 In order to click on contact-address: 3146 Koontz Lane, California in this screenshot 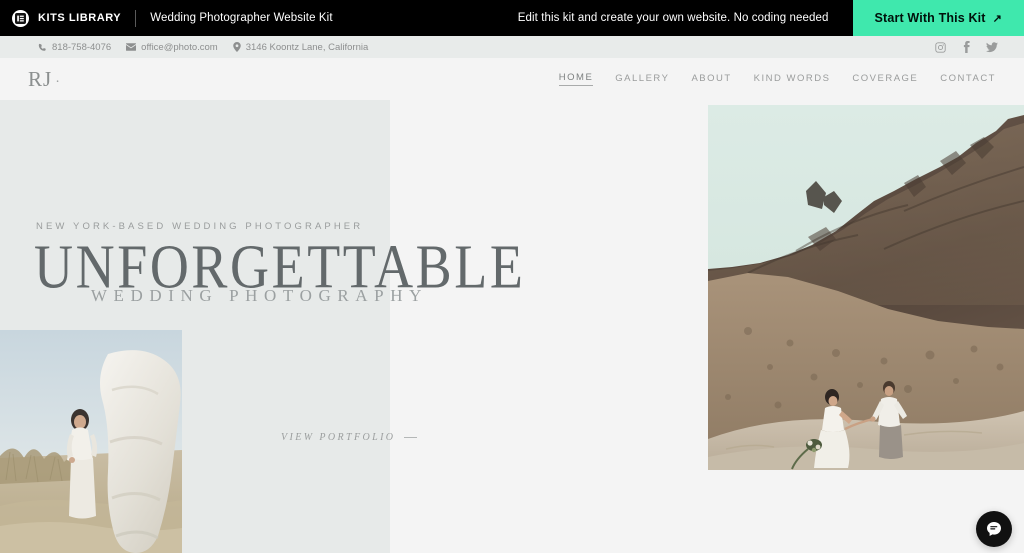, I will do `click(300, 47)`.